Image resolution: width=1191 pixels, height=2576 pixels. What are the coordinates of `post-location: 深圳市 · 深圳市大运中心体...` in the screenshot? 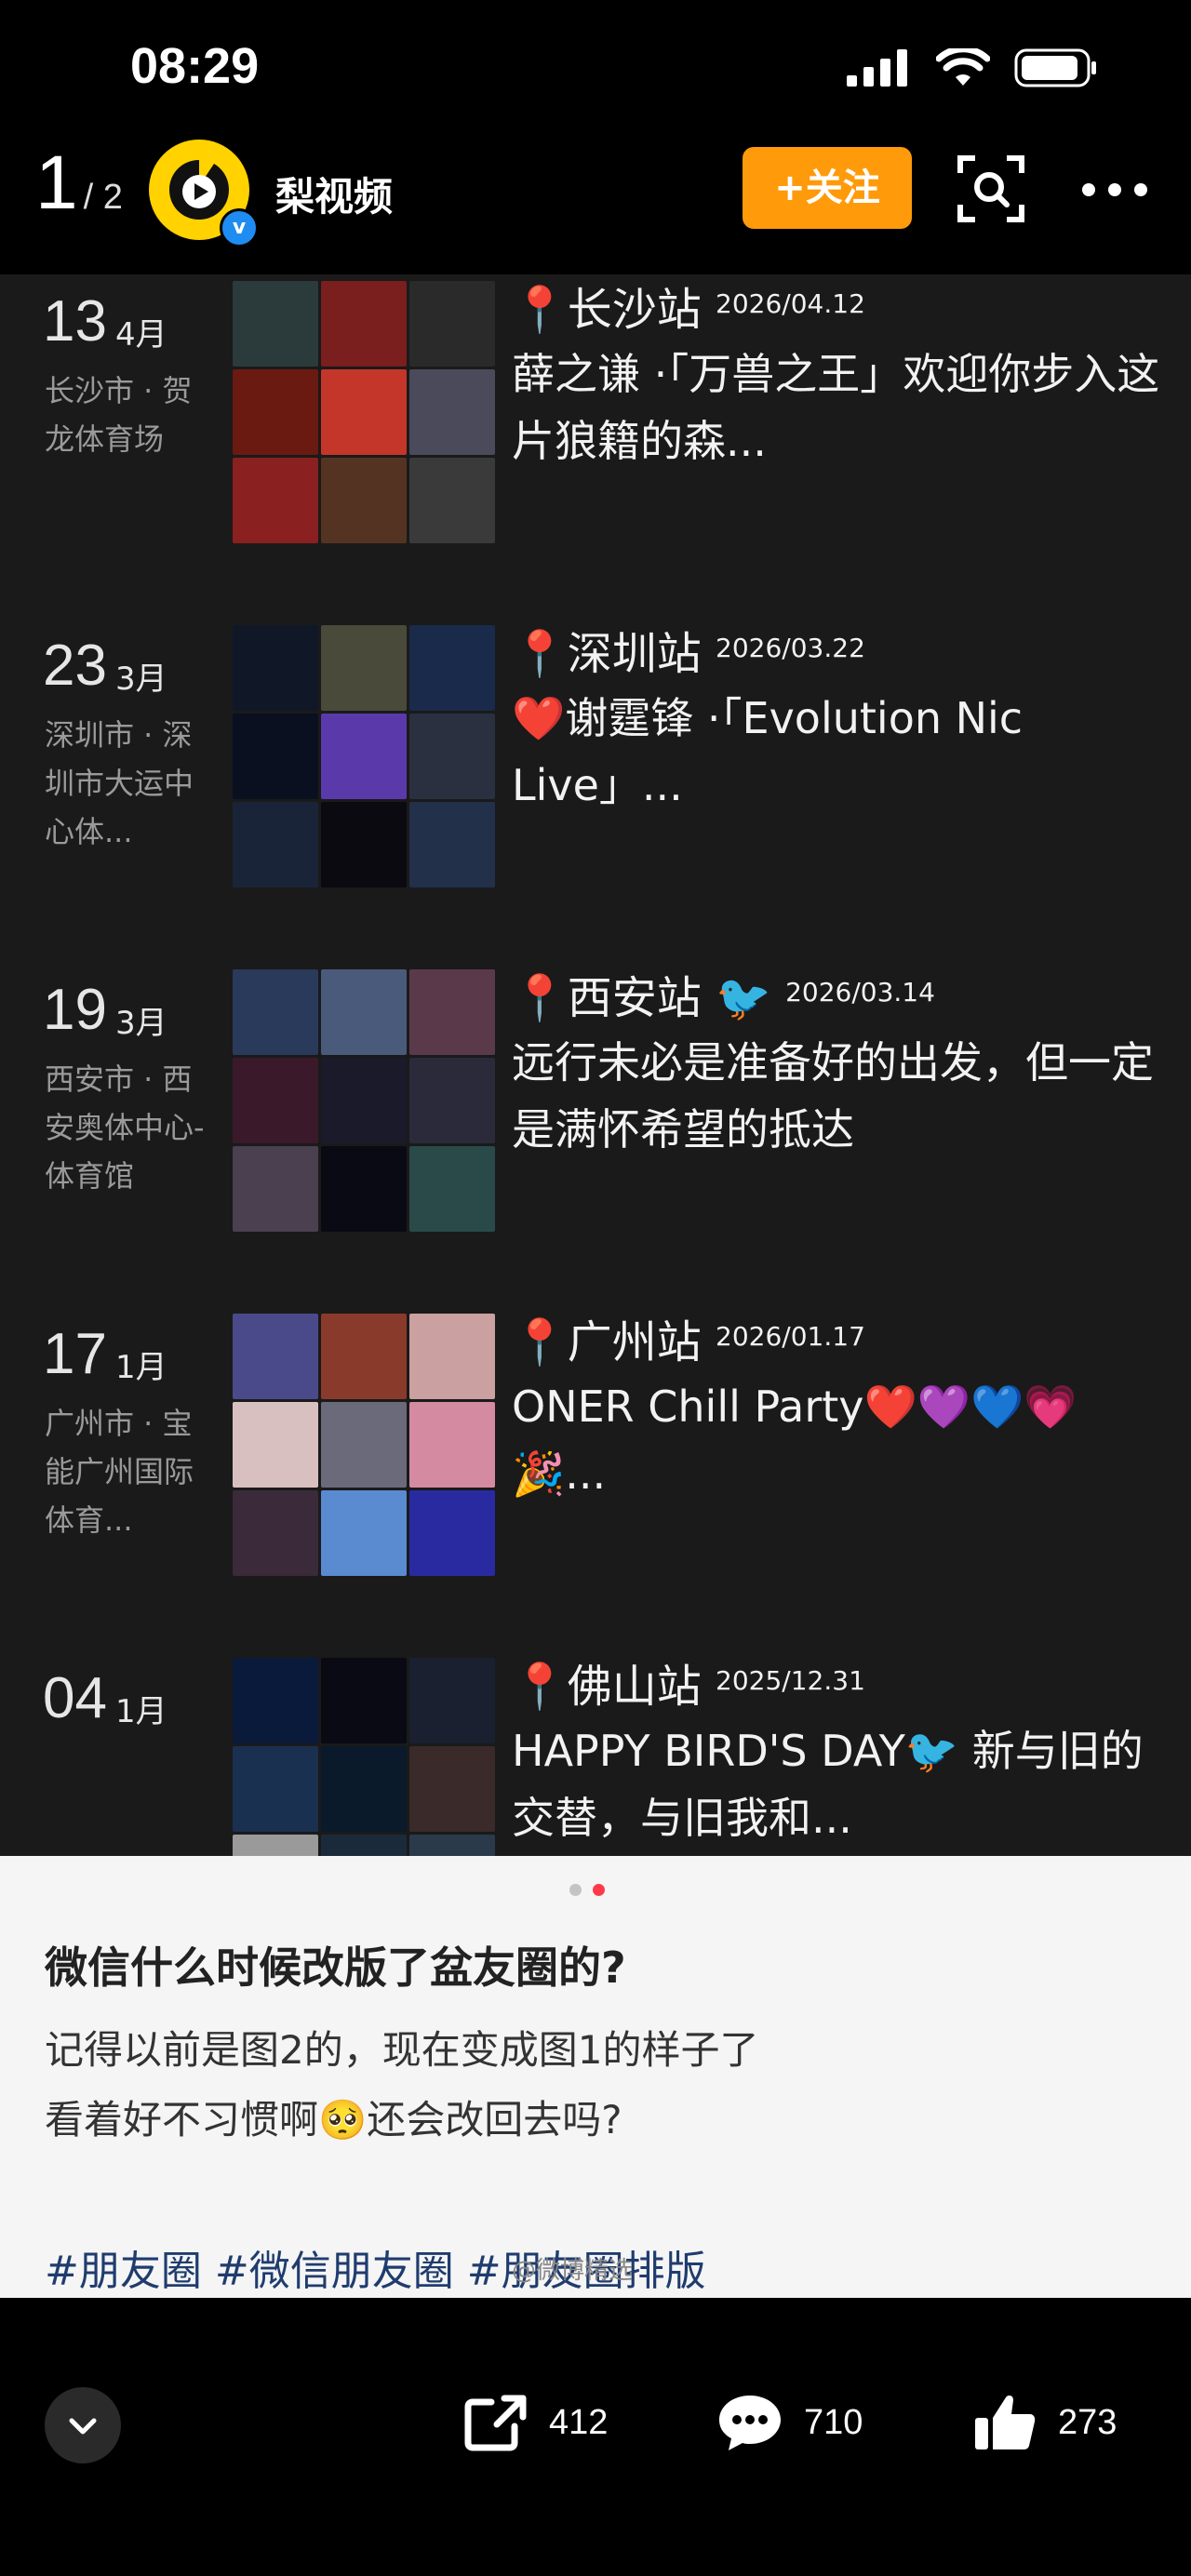 It's located at (119, 783).